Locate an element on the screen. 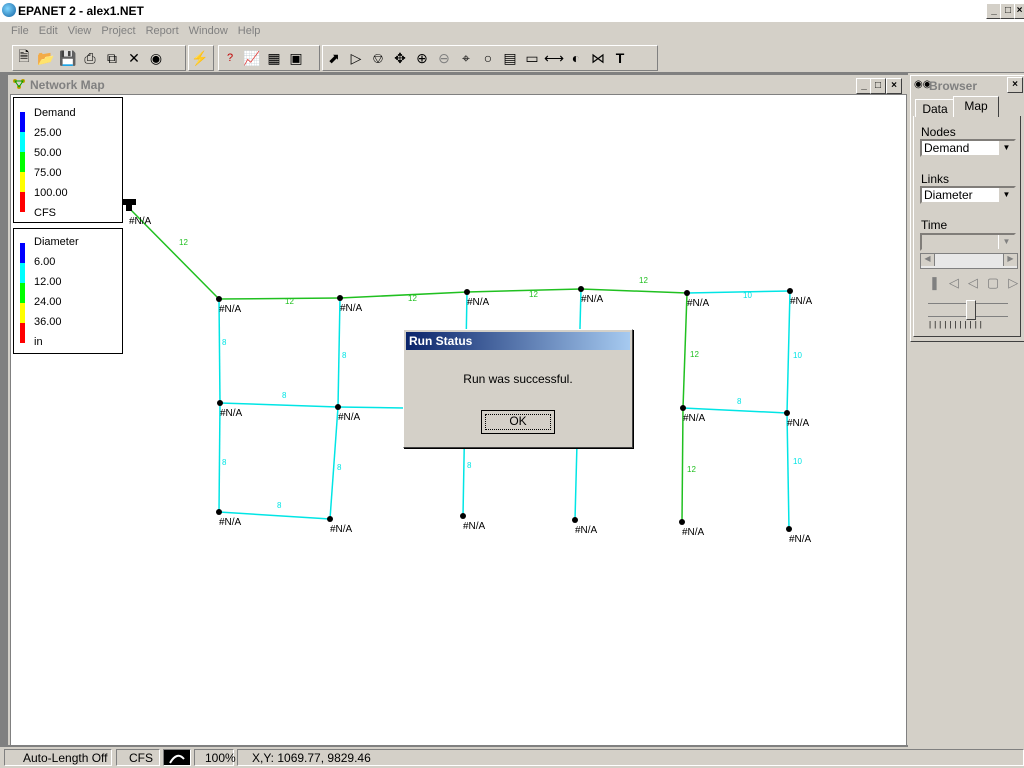 This screenshot has width=1024, height=768. add-label-icon: T is located at coordinates (620, 58).